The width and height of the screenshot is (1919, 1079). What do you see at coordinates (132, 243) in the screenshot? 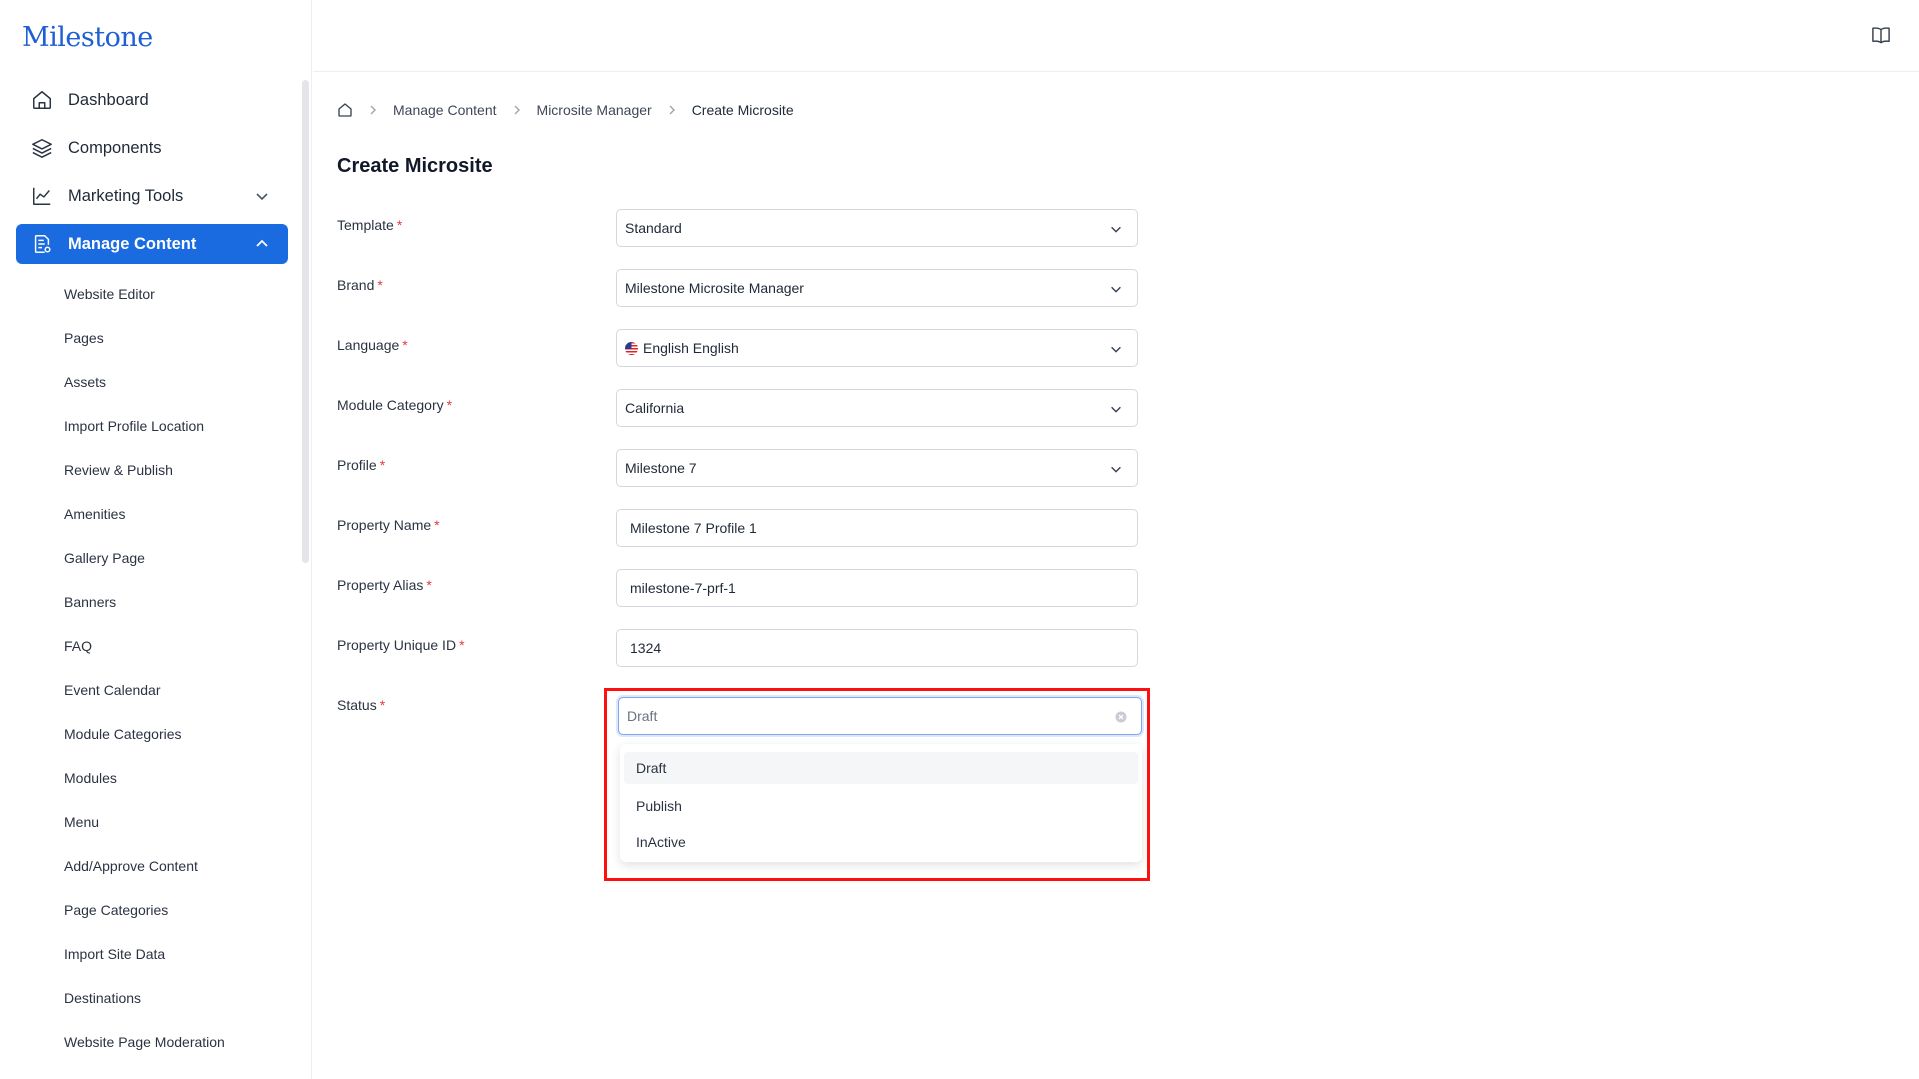
I see `sidebar-item-label: Manage Content` at bounding box center [132, 243].